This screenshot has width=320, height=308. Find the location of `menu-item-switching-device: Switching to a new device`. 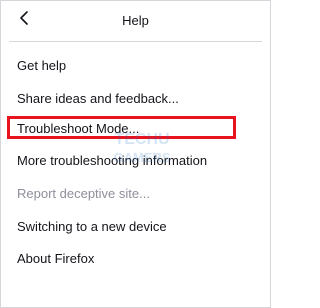

menu-item-switching-device: Switching to a new device is located at coordinates (92, 226).